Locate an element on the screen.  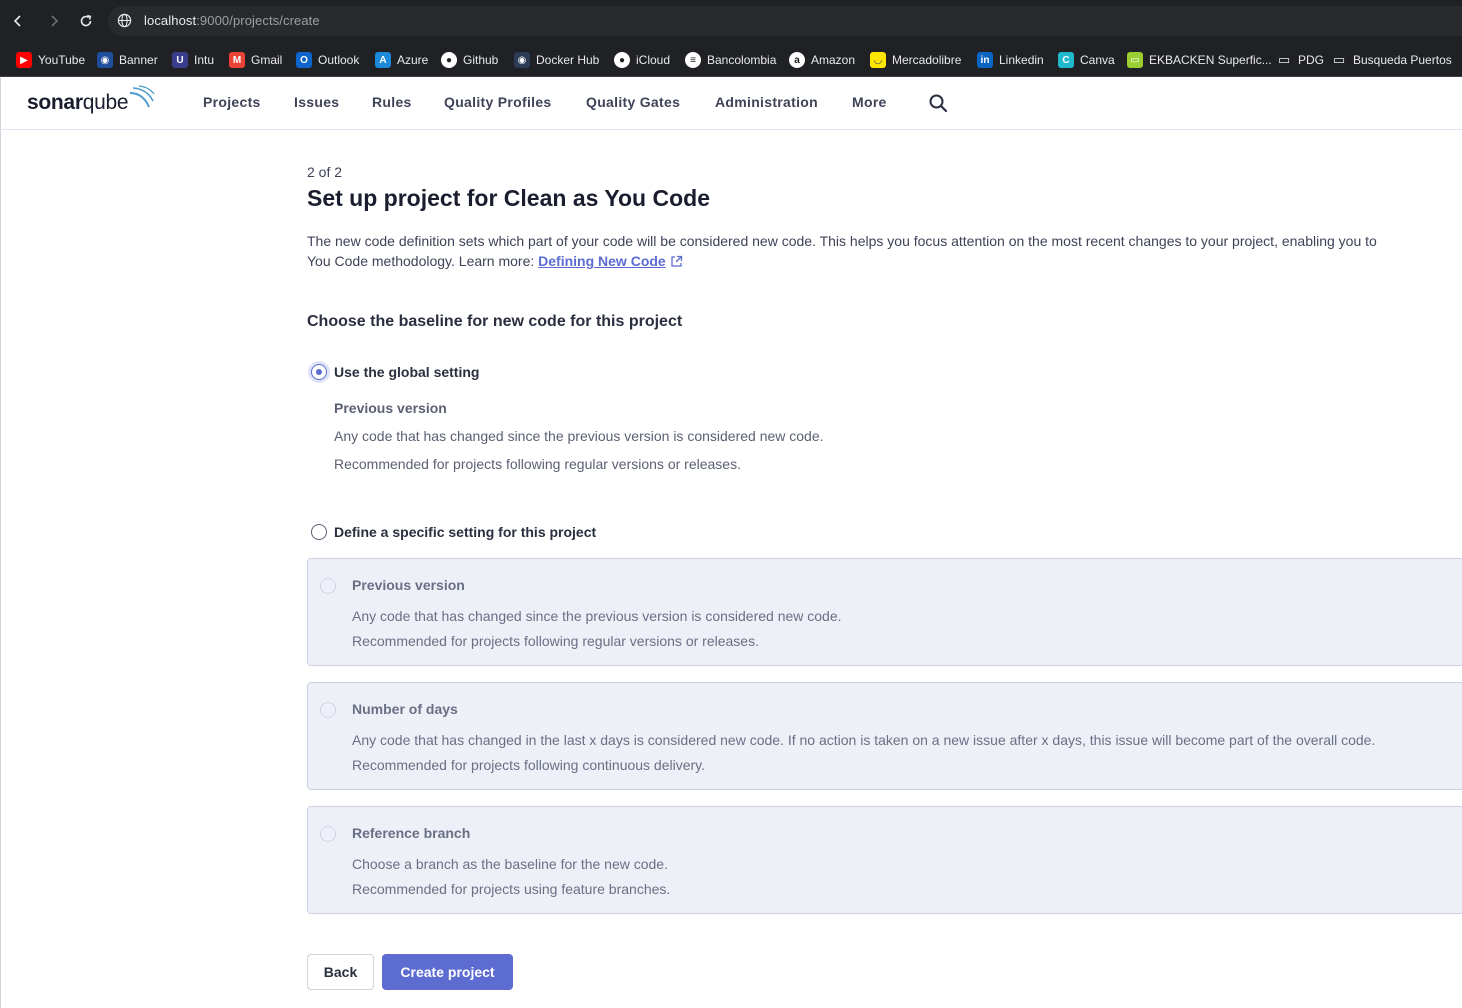
bookmark-item: ◡ Mercadolibre is located at coordinates (915, 60).